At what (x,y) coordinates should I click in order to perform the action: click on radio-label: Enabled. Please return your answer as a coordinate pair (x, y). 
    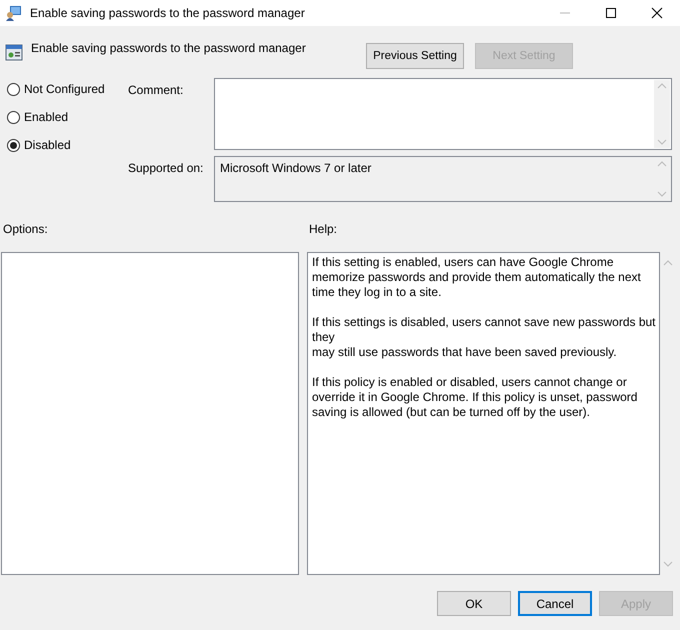
    Looking at the image, I should click on (46, 117).